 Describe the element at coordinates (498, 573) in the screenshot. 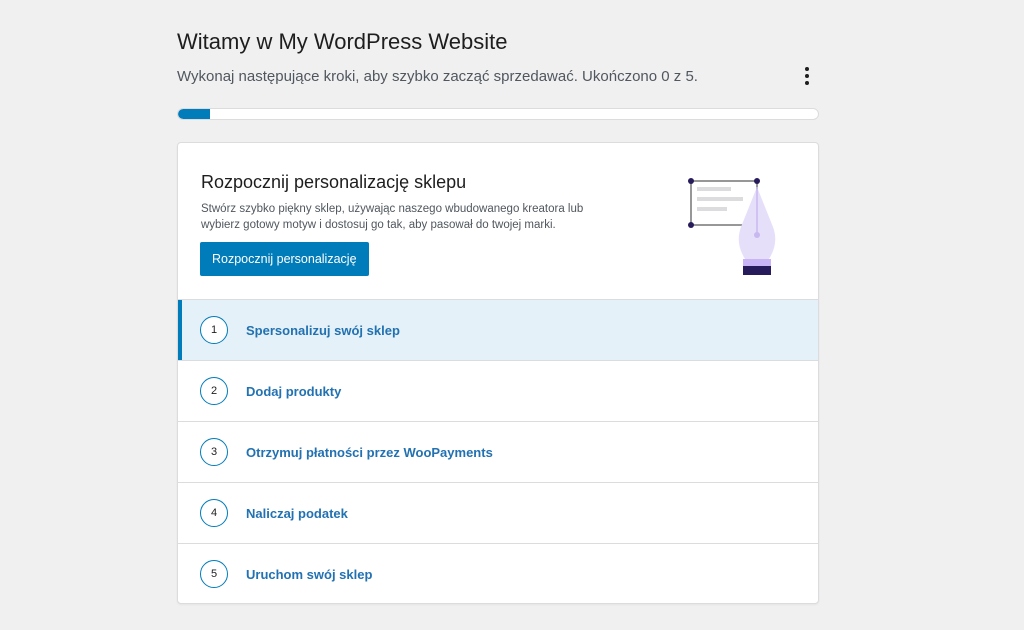

I see `task-item-launch: 5 Uruchom swój sklep` at that location.